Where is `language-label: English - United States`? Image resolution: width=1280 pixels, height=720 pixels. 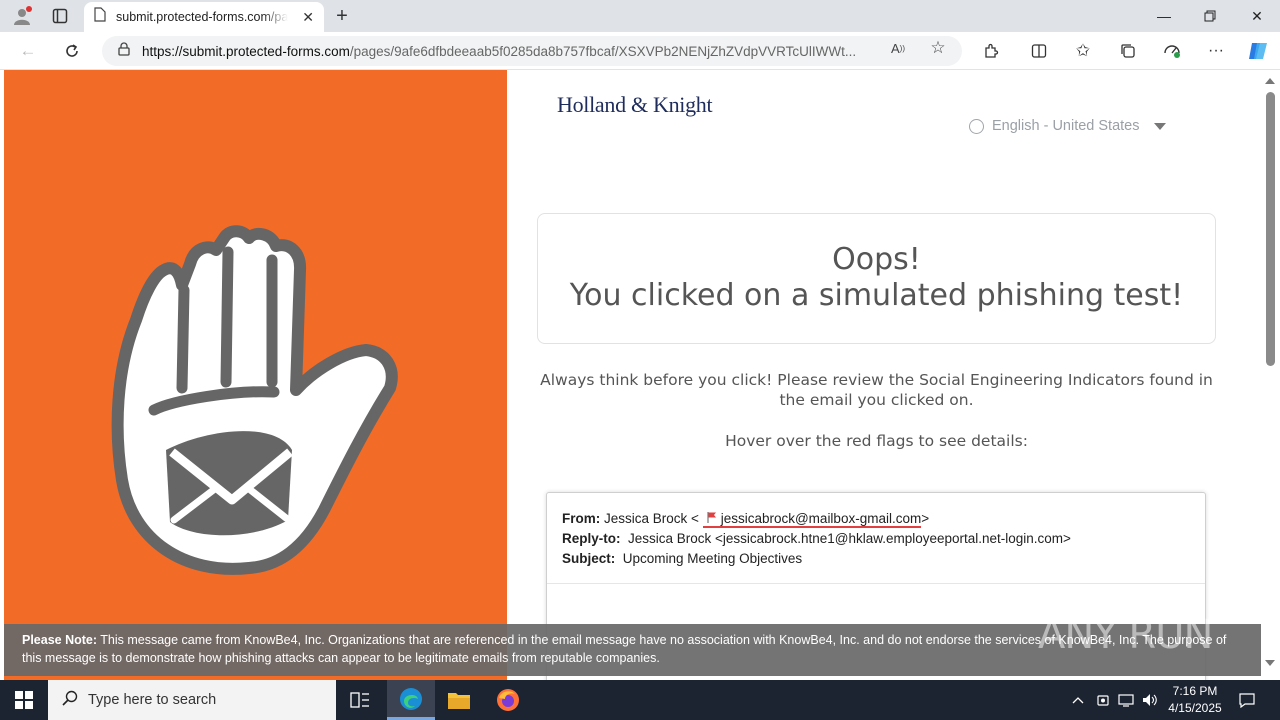 language-label: English - United States is located at coordinates (1066, 126).